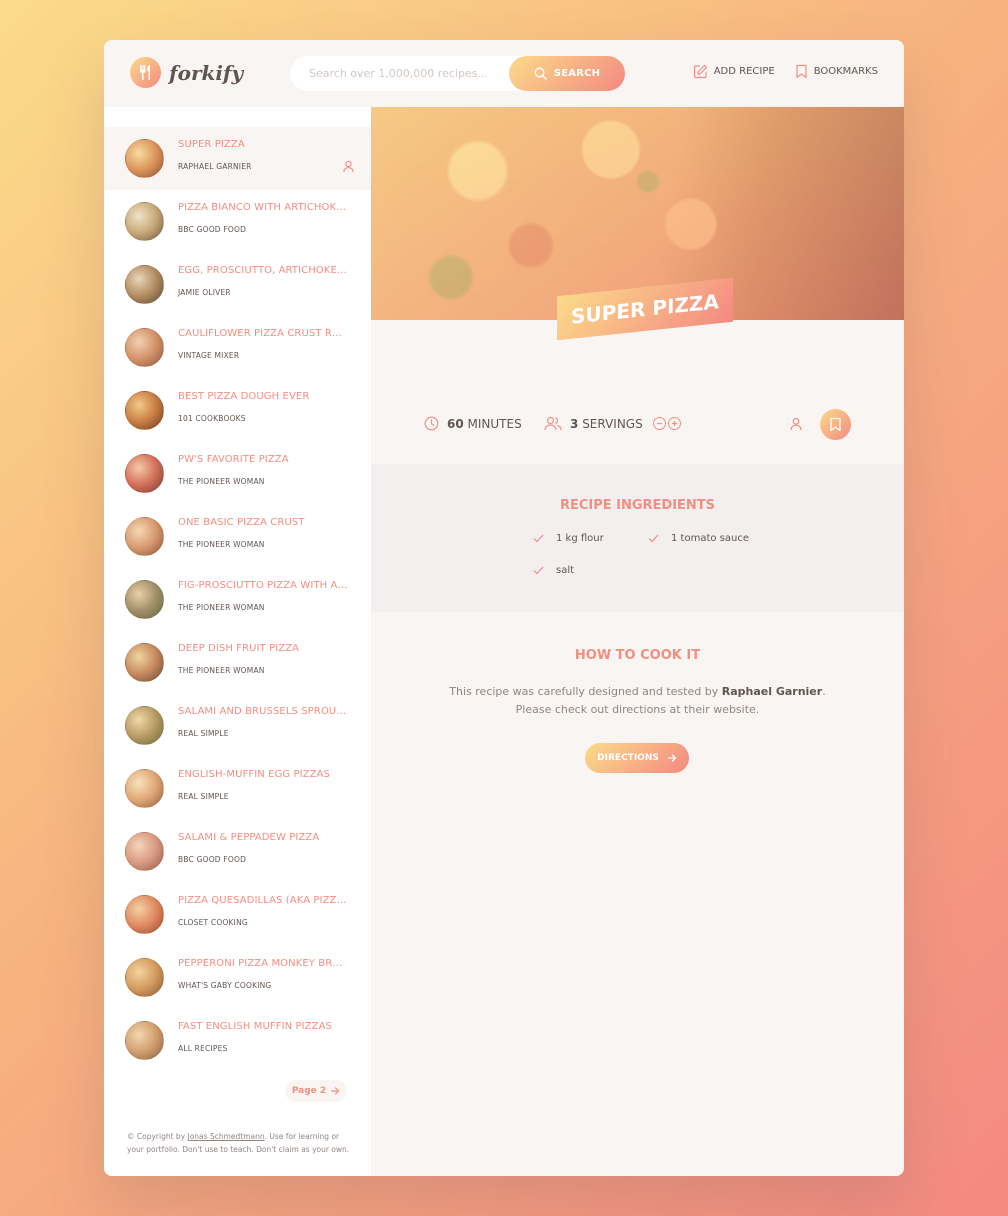 This screenshot has width=1008, height=1216. Describe the element at coordinates (674, 423) in the screenshot. I see `increase-servings-button` at that location.